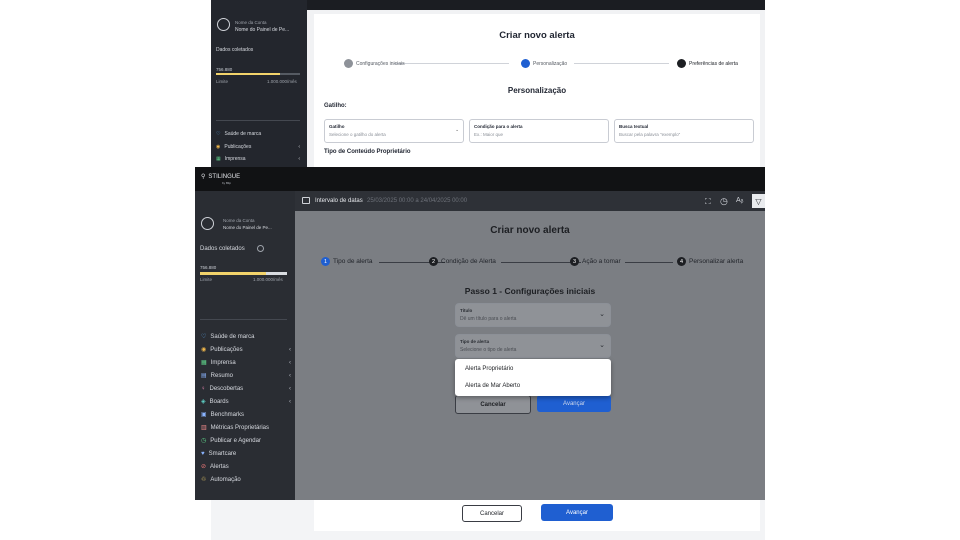 This screenshot has width=960, height=540. I want to click on step-2: 2 Condição de Alerta, so click(462, 261).